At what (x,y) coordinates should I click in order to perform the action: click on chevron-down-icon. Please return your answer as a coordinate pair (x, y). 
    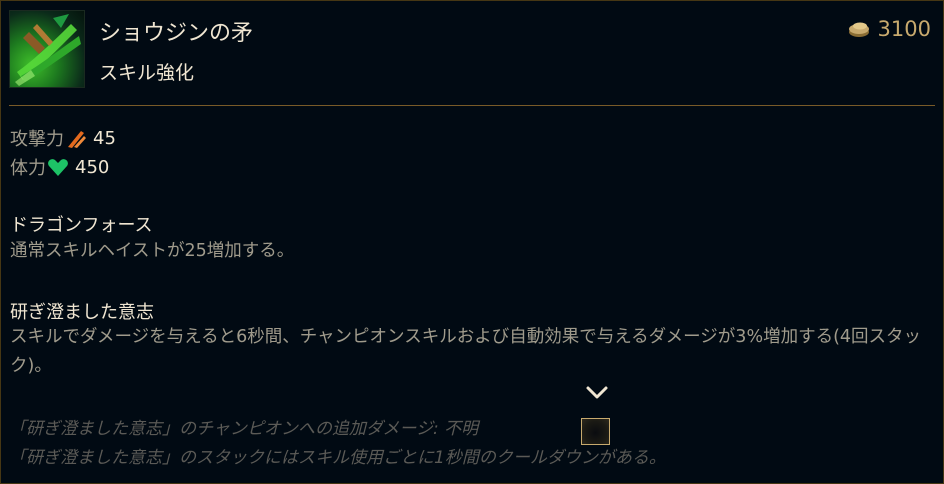
    Looking at the image, I should click on (597, 395).